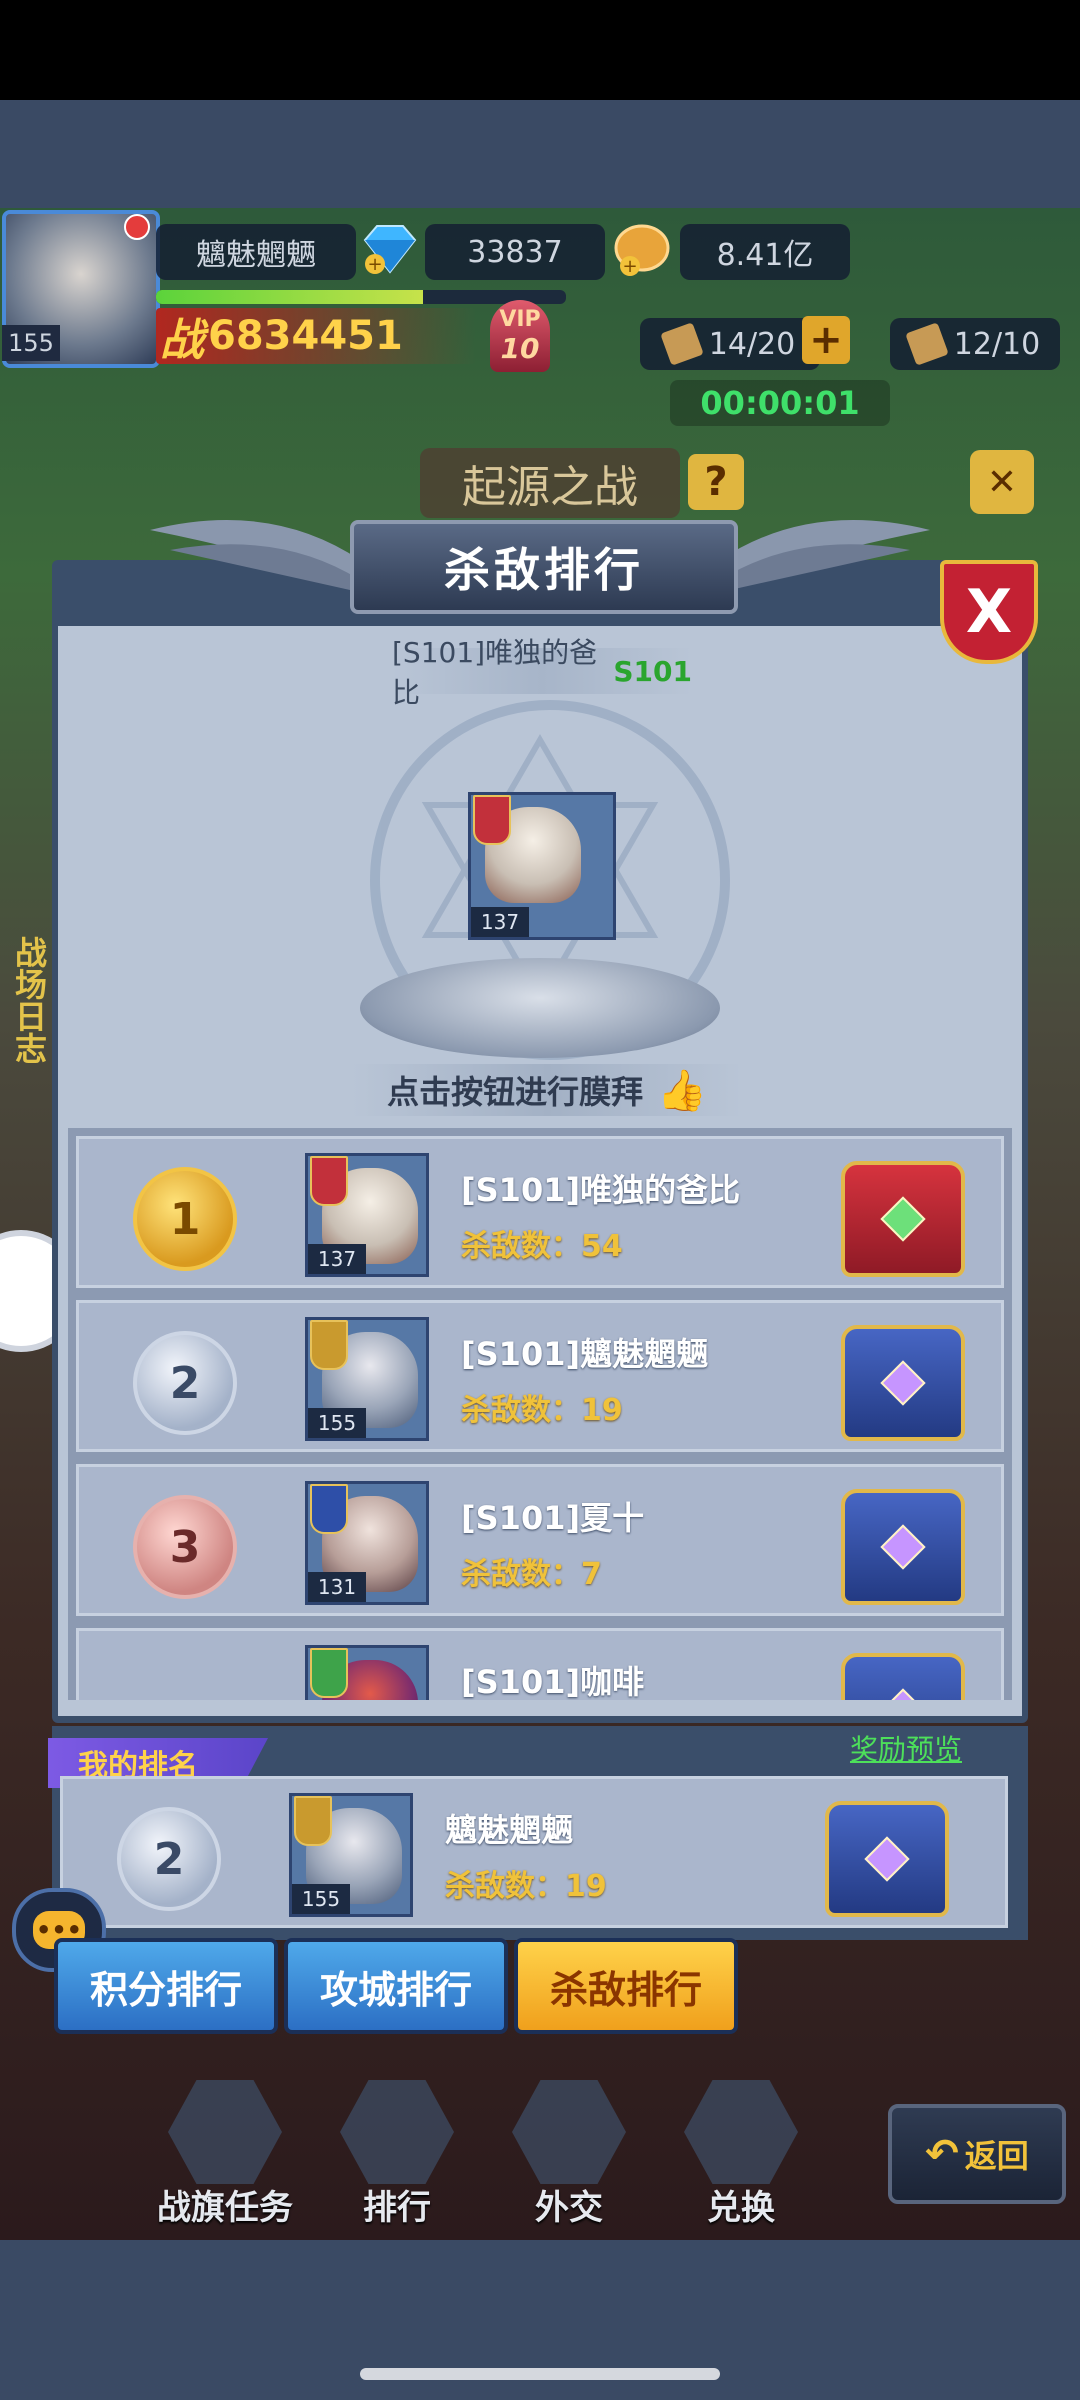  Describe the element at coordinates (544, 567) in the screenshot. I see `panel-title: 杀敌排行` at that location.